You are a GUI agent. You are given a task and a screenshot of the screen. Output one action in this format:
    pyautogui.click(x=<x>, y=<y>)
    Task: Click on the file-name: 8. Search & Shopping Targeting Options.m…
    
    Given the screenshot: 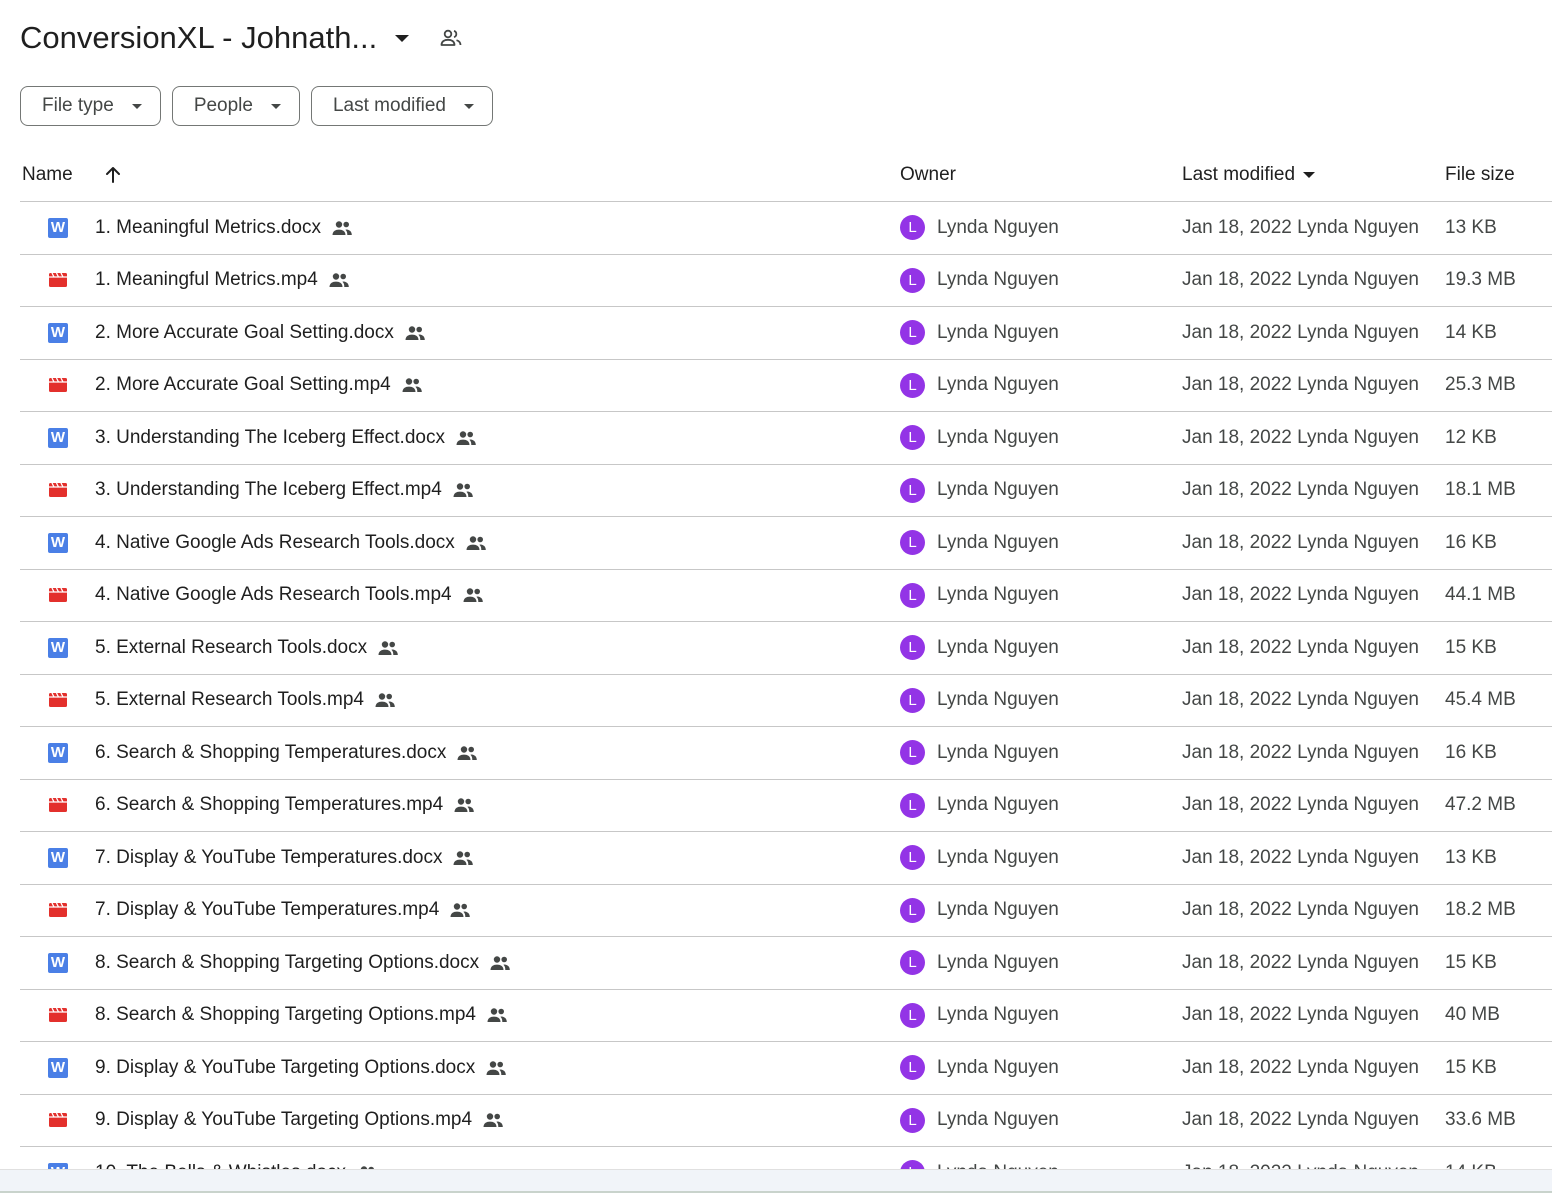 What is the action you would take?
    pyautogui.click(x=285, y=1014)
    